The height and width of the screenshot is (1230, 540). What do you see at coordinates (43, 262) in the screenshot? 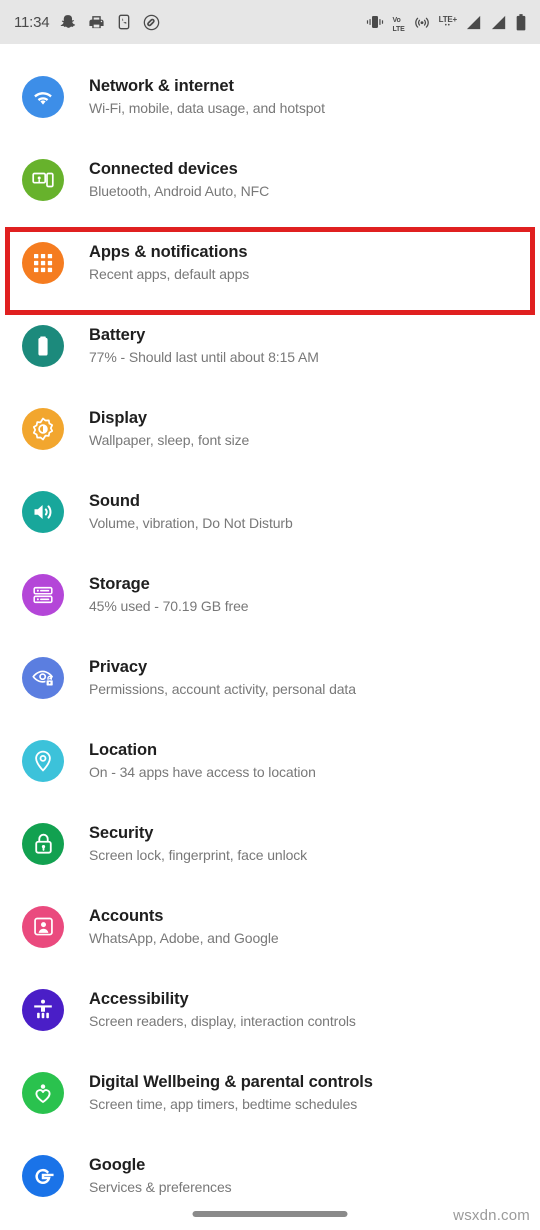
I see `apps-grid-icon` at bounding box center [43, 262].